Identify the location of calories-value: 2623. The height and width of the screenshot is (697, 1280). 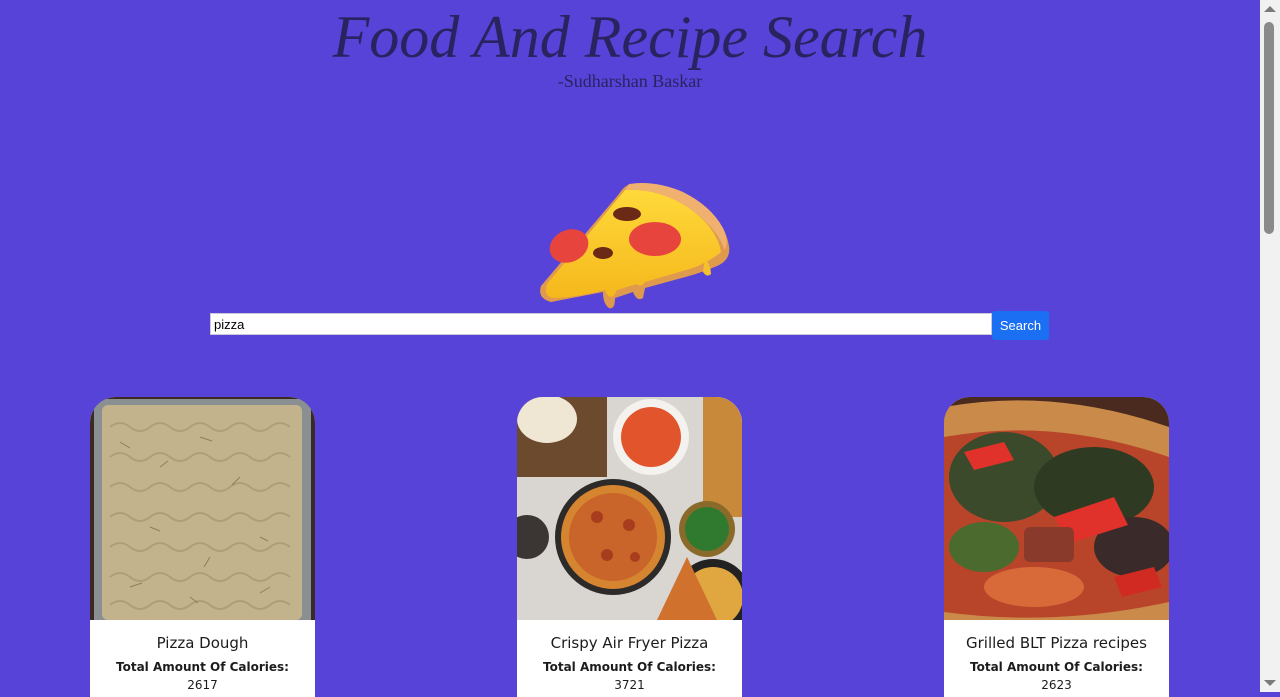
(1056, 685).